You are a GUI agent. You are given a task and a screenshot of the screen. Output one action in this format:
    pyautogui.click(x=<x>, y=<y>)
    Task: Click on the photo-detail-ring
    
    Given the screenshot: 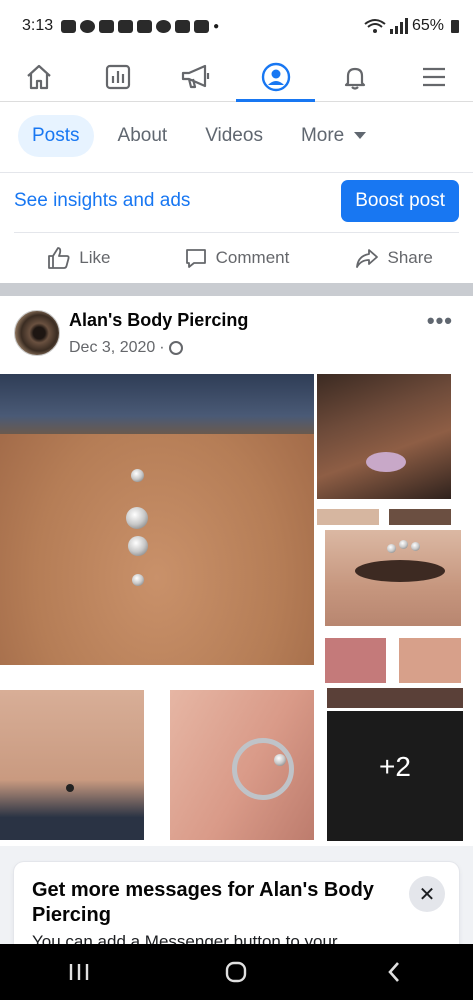 What is the action you would take?
    pyautogui.click(x=263, y=769)
    